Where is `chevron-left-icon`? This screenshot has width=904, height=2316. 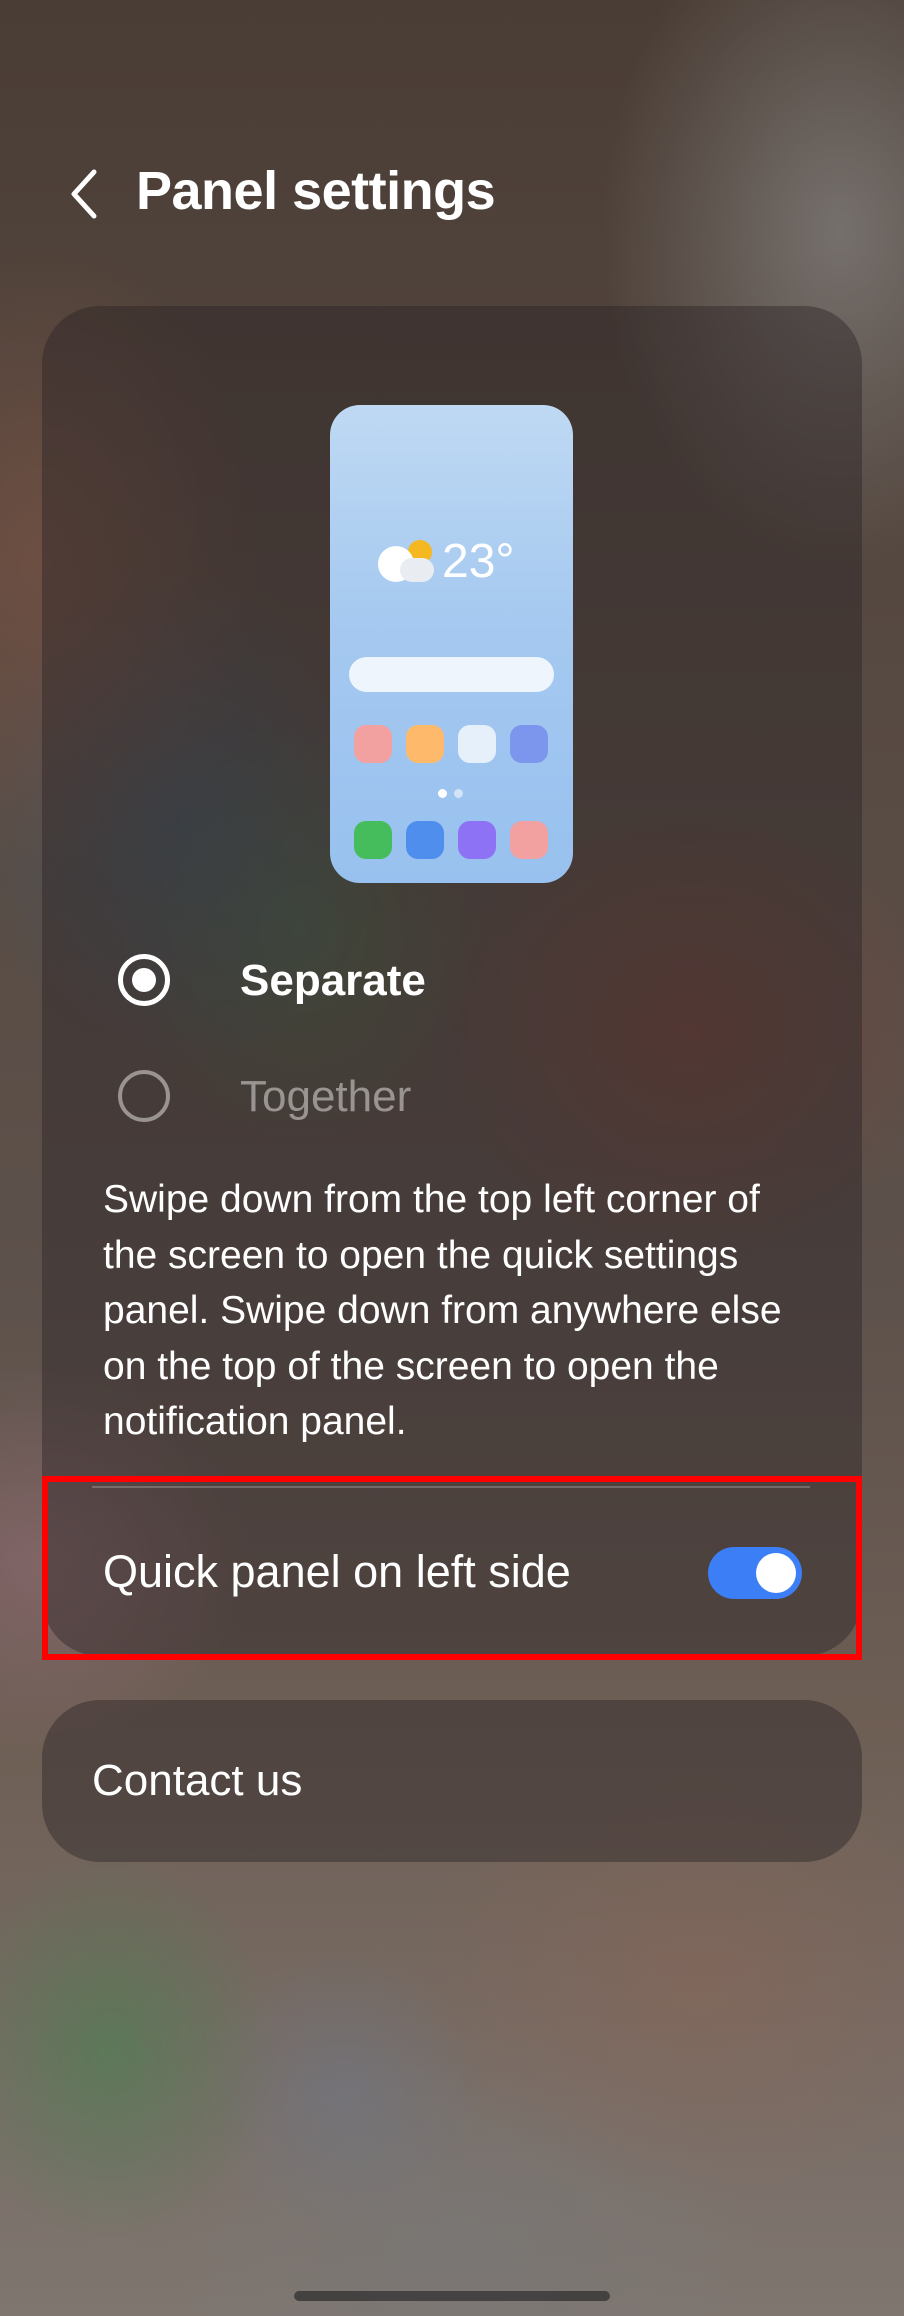 chevron-left-icon is located at coordinates (84, 194).